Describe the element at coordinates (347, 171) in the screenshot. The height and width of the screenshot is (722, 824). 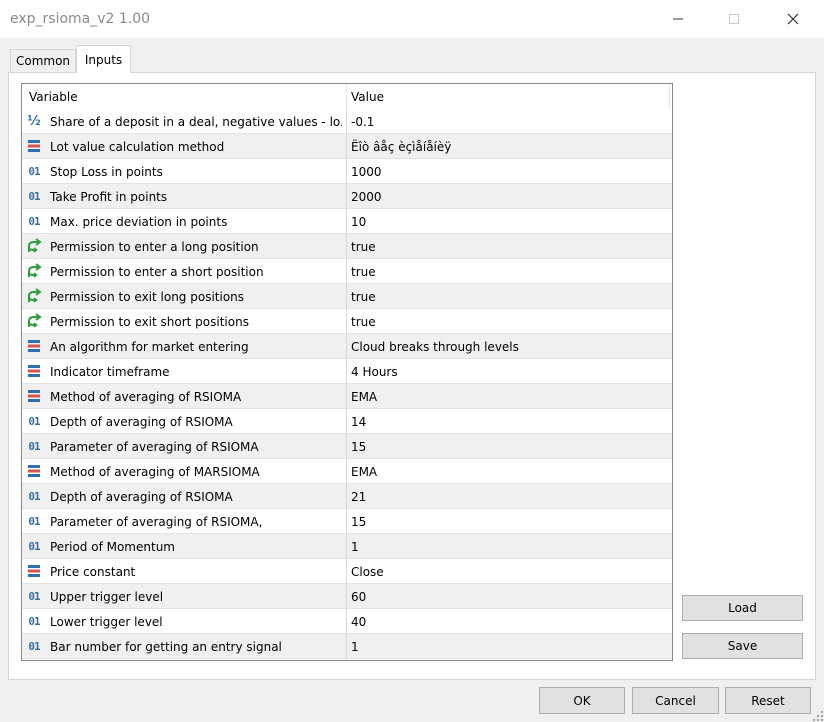
I see `table-row: 01 Stop Loss in points 1000` at that location.